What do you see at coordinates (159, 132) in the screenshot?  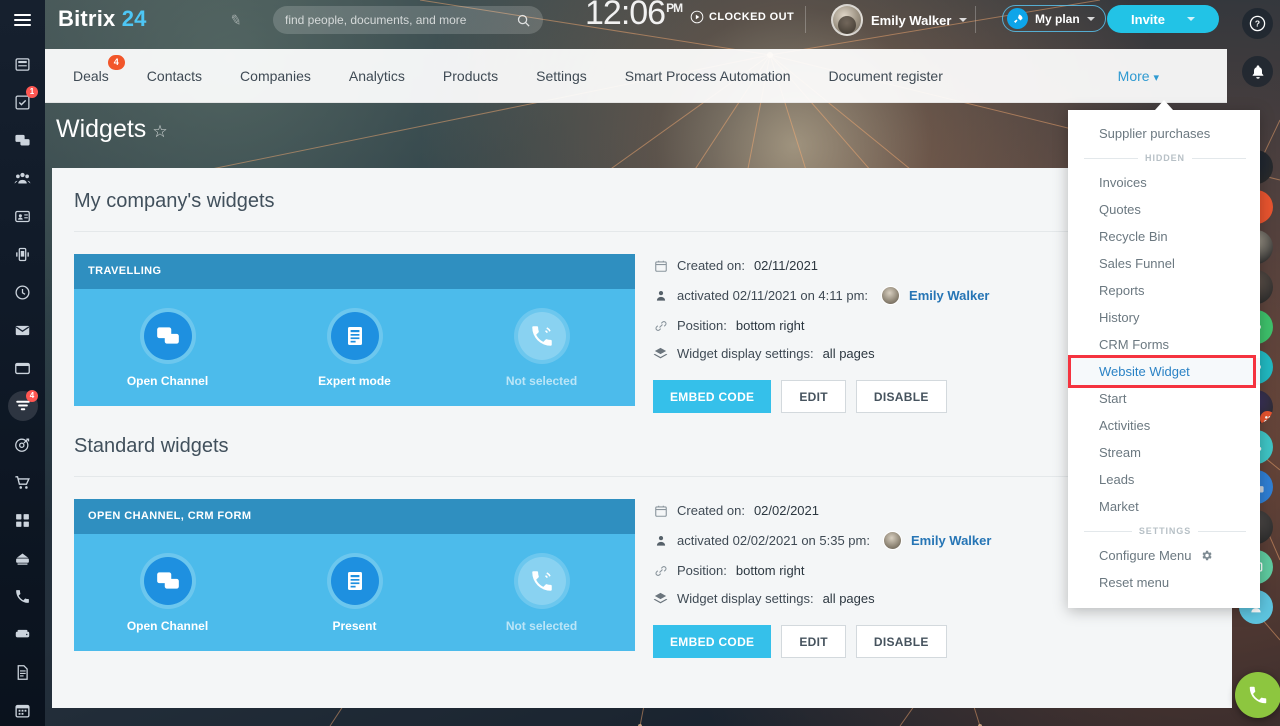 I see `star-icon: ☆` at bounding box center [159, 132].